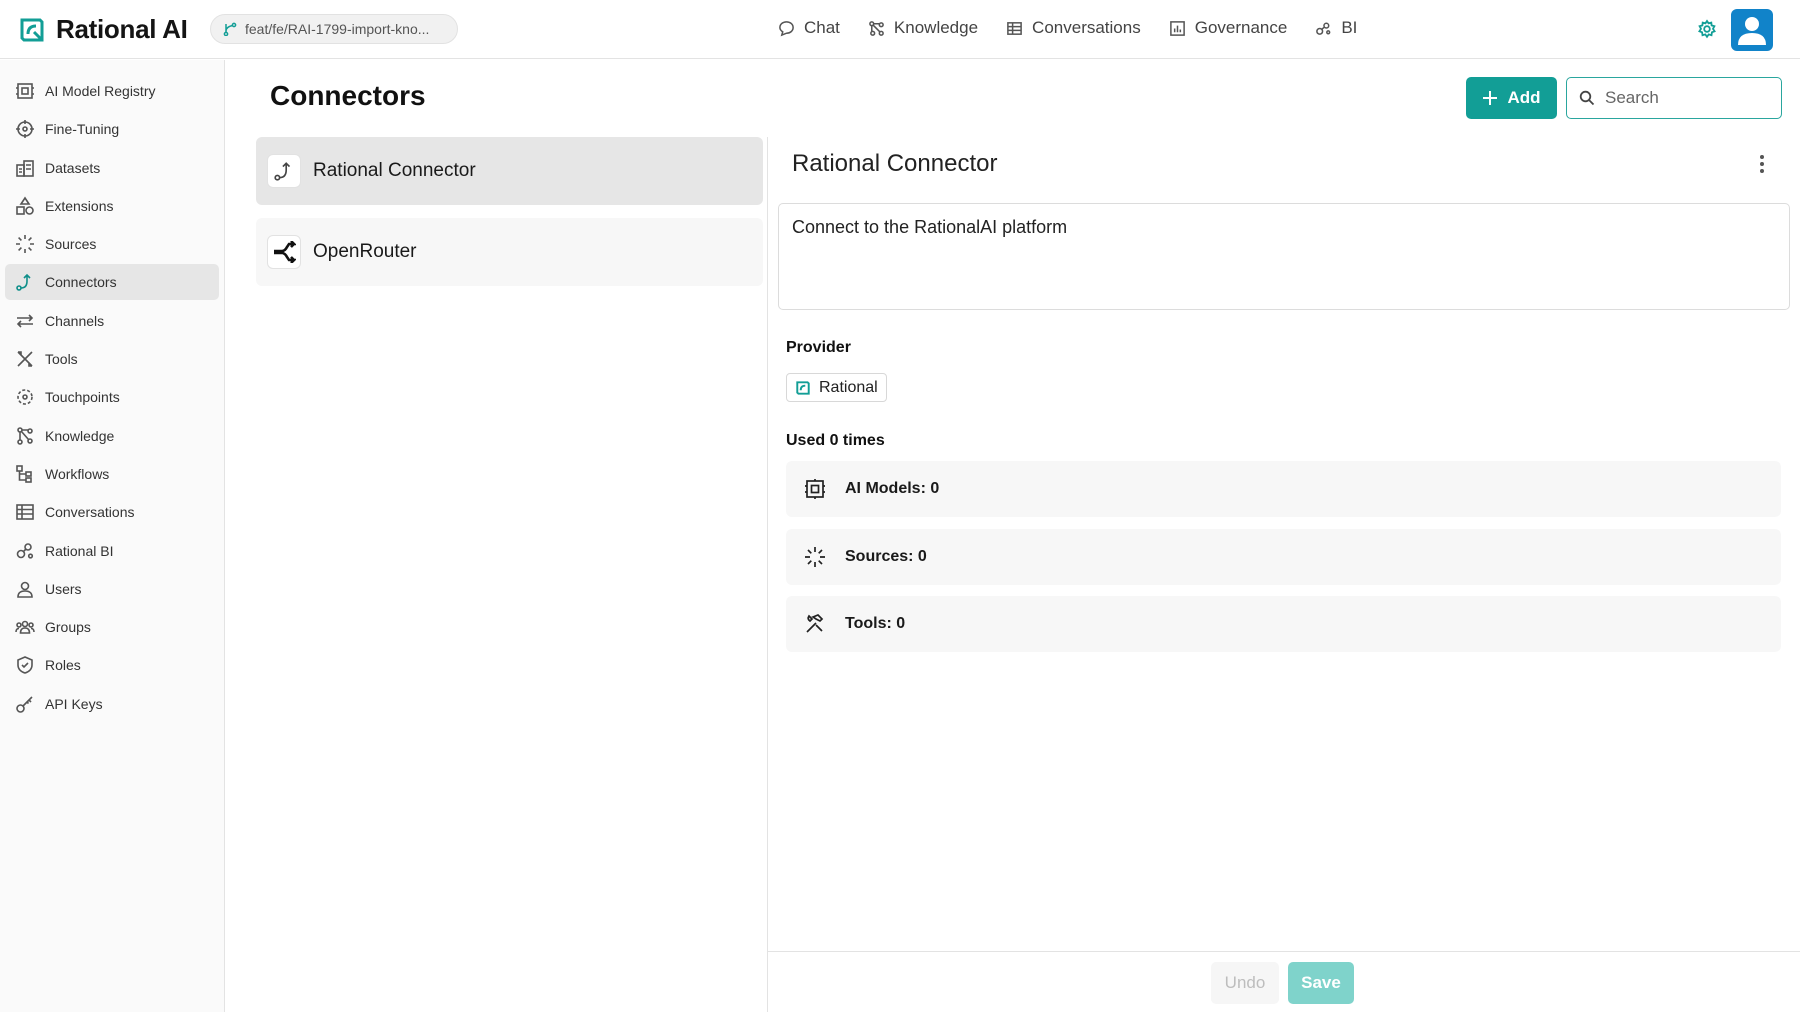 This screenshot has height=1012, width=1800. I want to click on chip-icon, so click(815, 489).